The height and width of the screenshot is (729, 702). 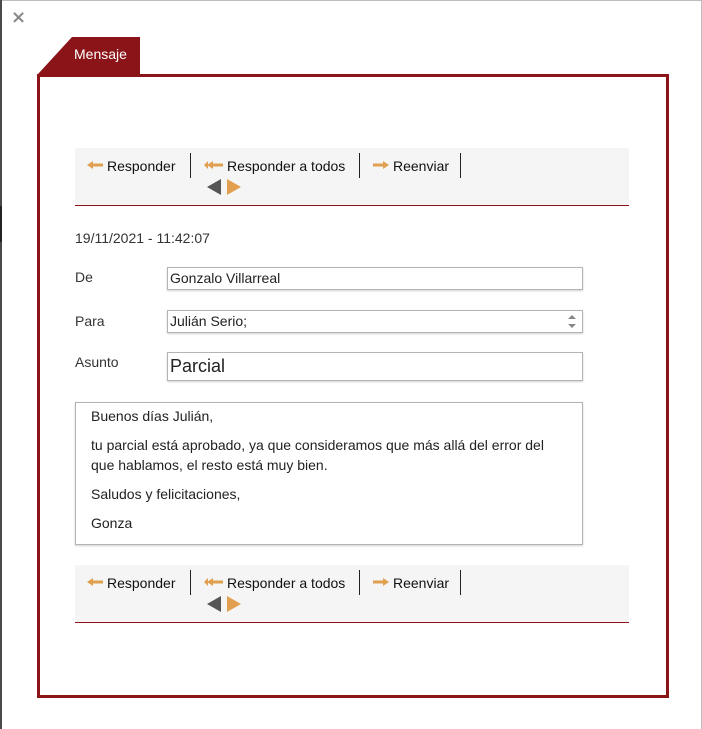 What do you see at coordinates (20, 18) in the screenshot?
I see `close-icon: ×` at bounding box center [20, 18].